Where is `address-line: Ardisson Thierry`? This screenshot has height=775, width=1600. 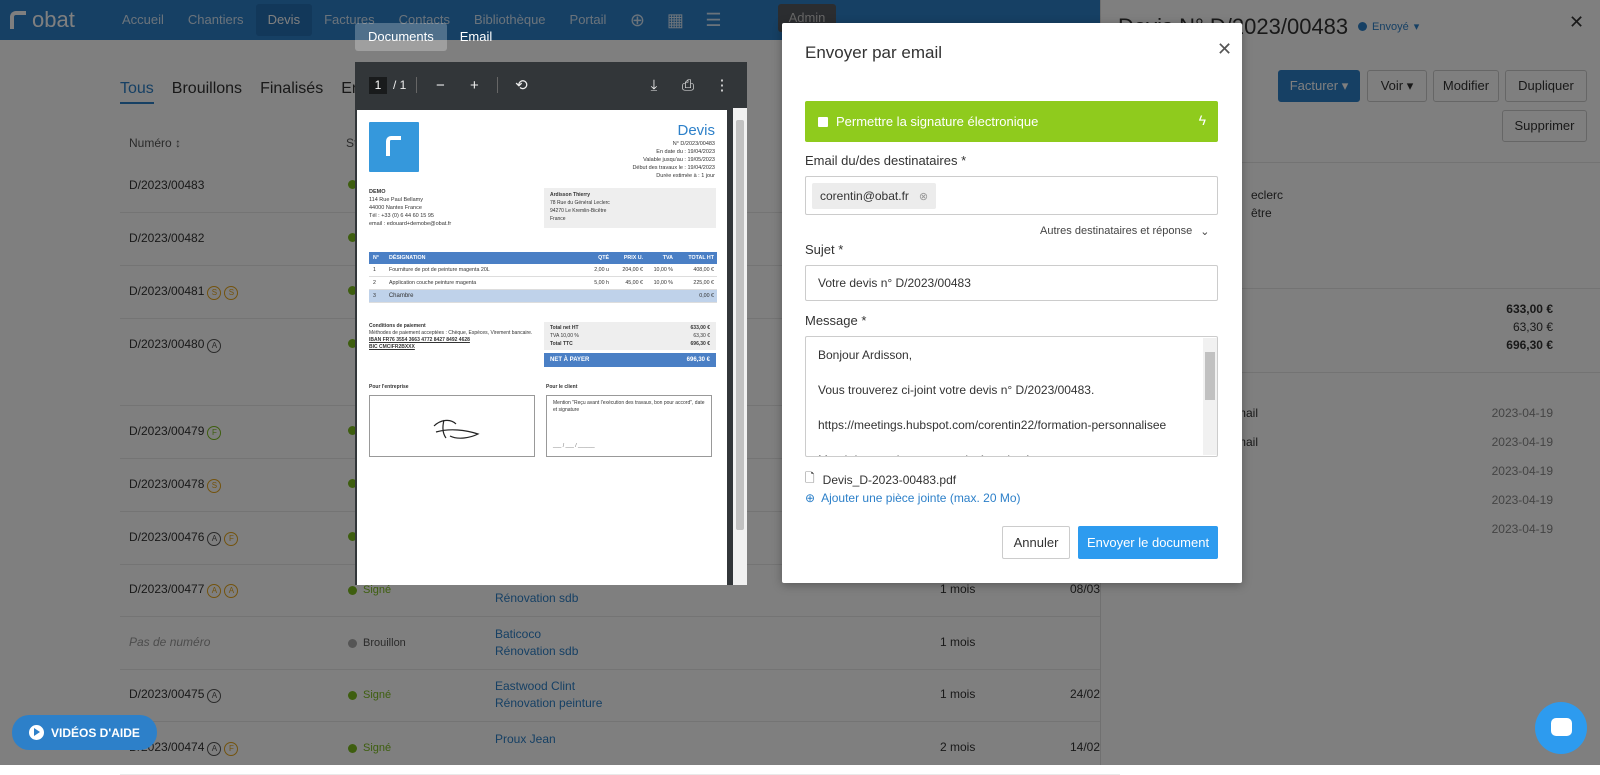
address-line: Ardisson Thierry is located at coordinates (570, 195).